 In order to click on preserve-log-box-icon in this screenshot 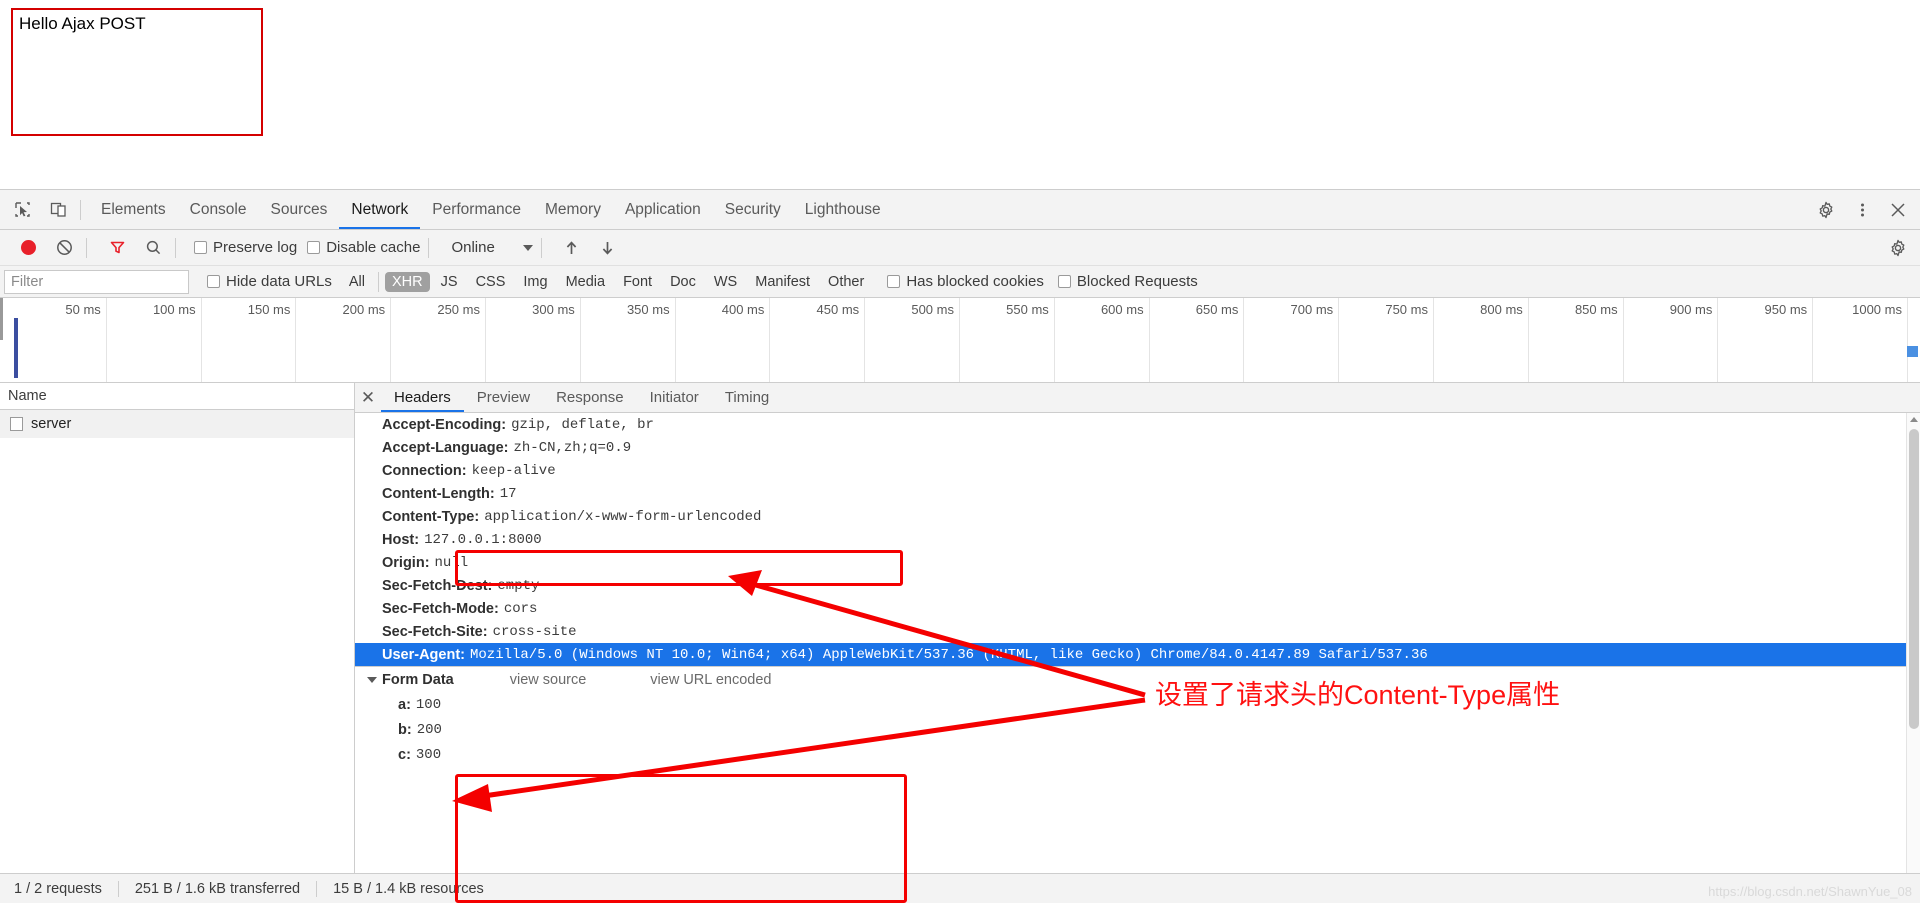, I will do `click(200, 247)`.